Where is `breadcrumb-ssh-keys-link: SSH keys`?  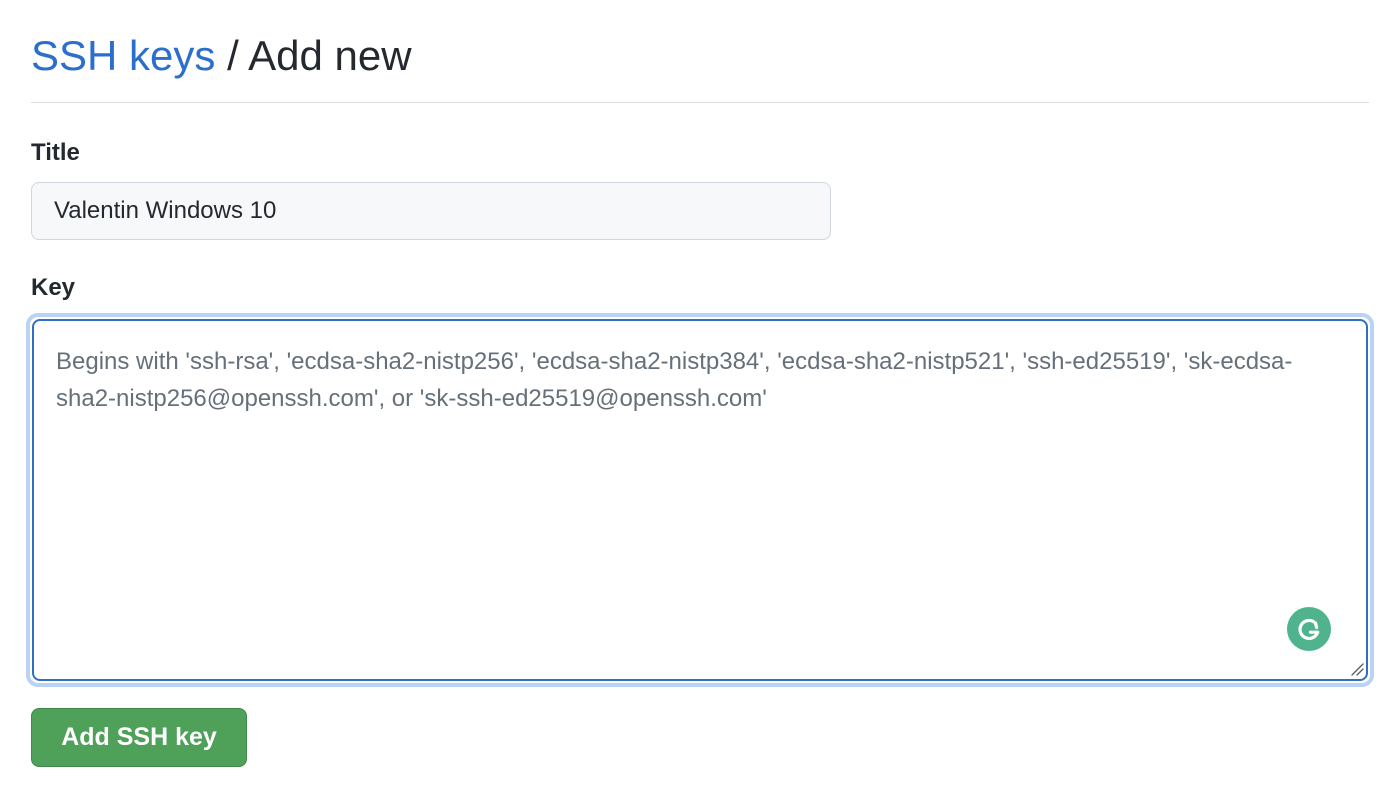 breadcrumb-ssh-keys-link: SSH keys is located at coordinates (123, 55).